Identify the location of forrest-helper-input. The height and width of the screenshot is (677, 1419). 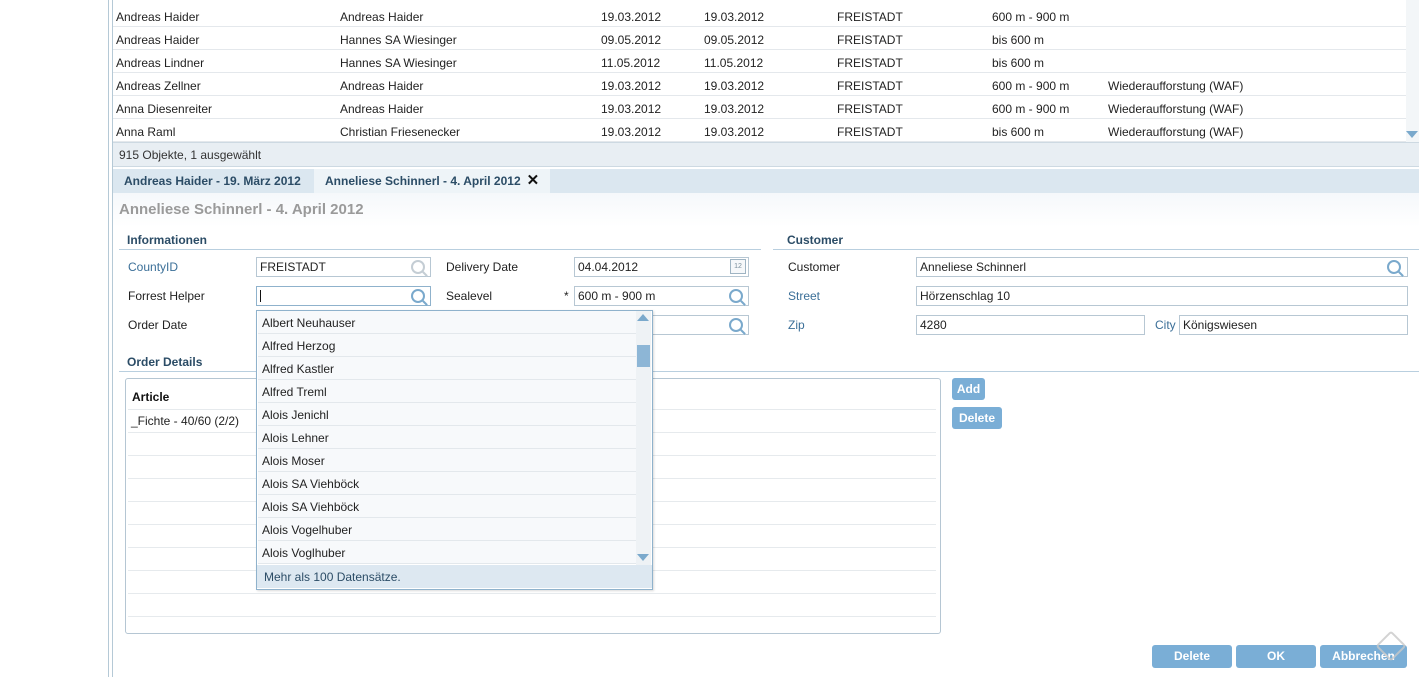
(343, 296).